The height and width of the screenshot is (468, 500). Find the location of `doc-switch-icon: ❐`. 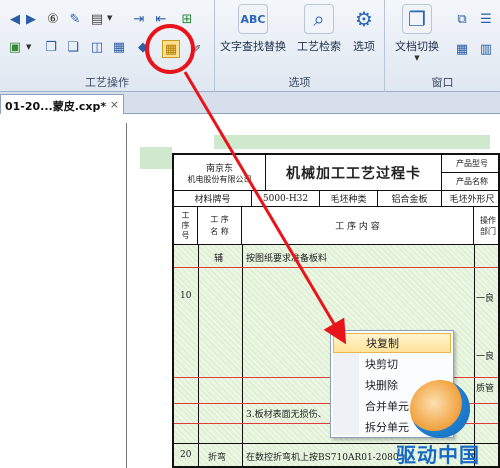

doc-switch-icon: ❐ is located at coordinates (417, 19).